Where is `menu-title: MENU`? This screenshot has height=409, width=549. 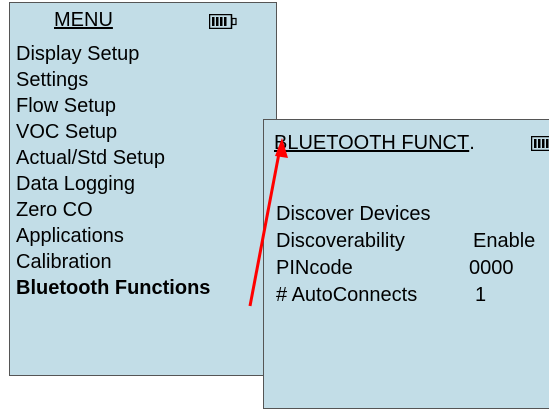
menu-title: MENU is located at coordinates (83, 20).